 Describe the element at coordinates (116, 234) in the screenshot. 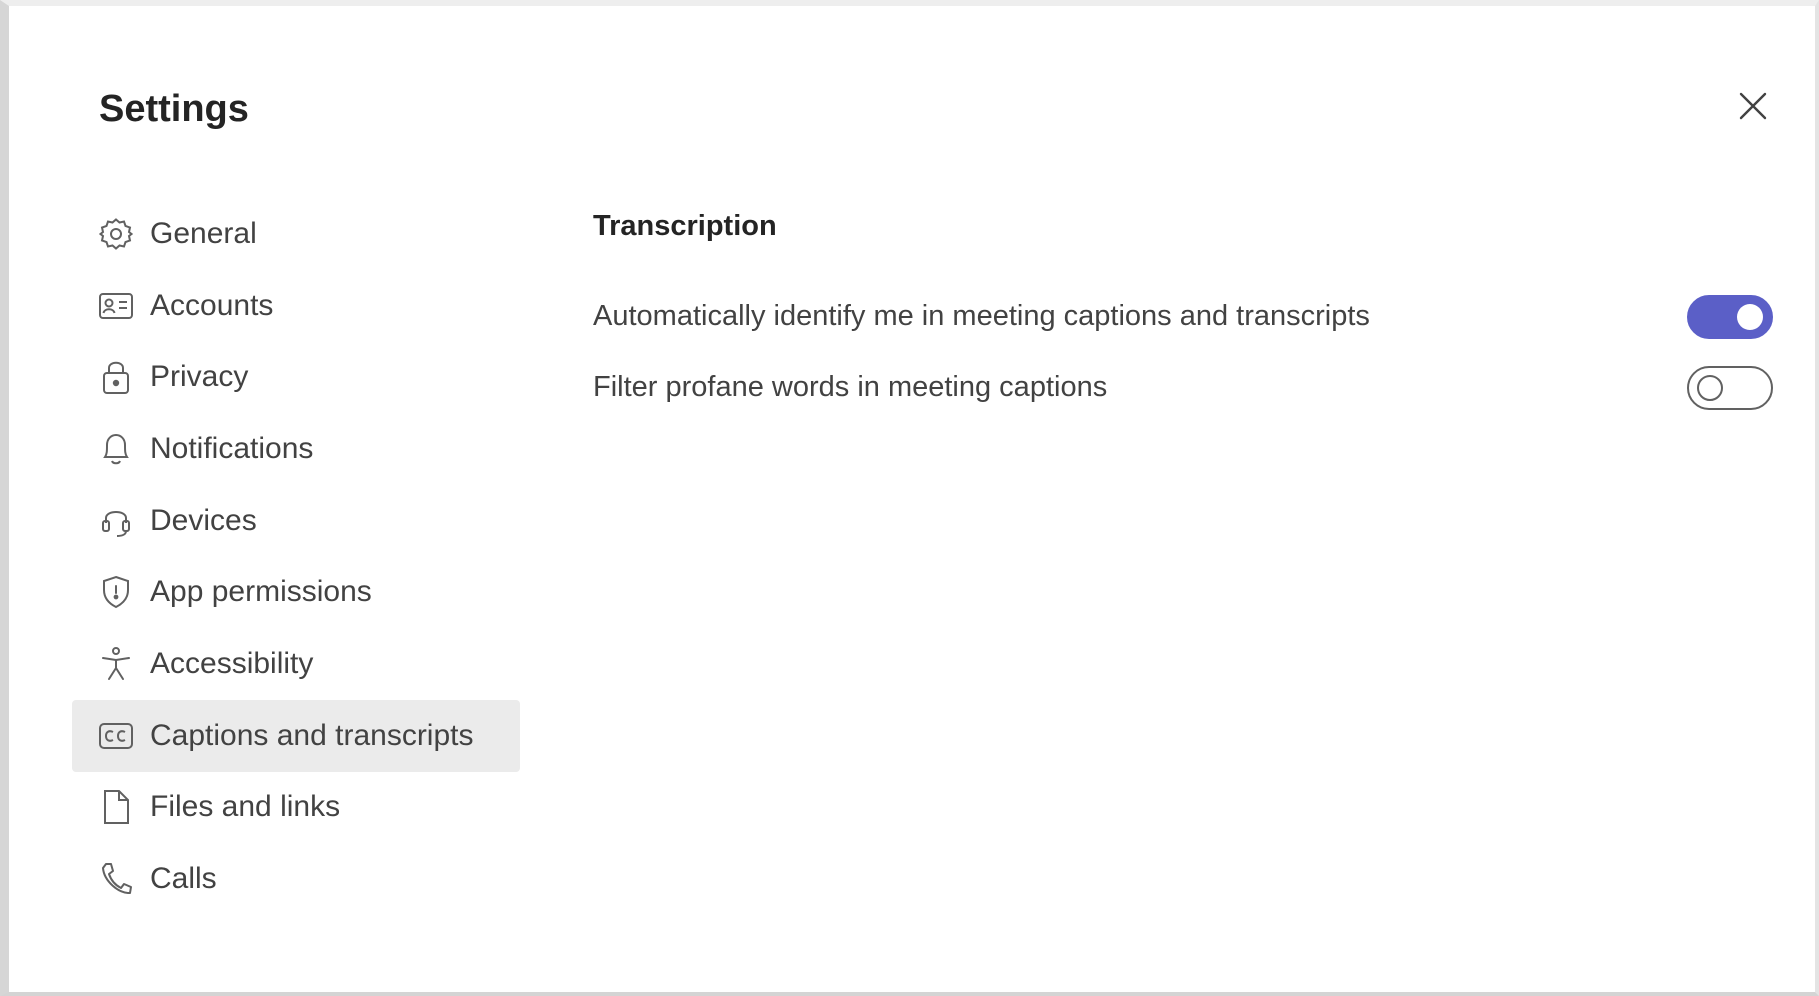

I see `gear-icon` at that location.